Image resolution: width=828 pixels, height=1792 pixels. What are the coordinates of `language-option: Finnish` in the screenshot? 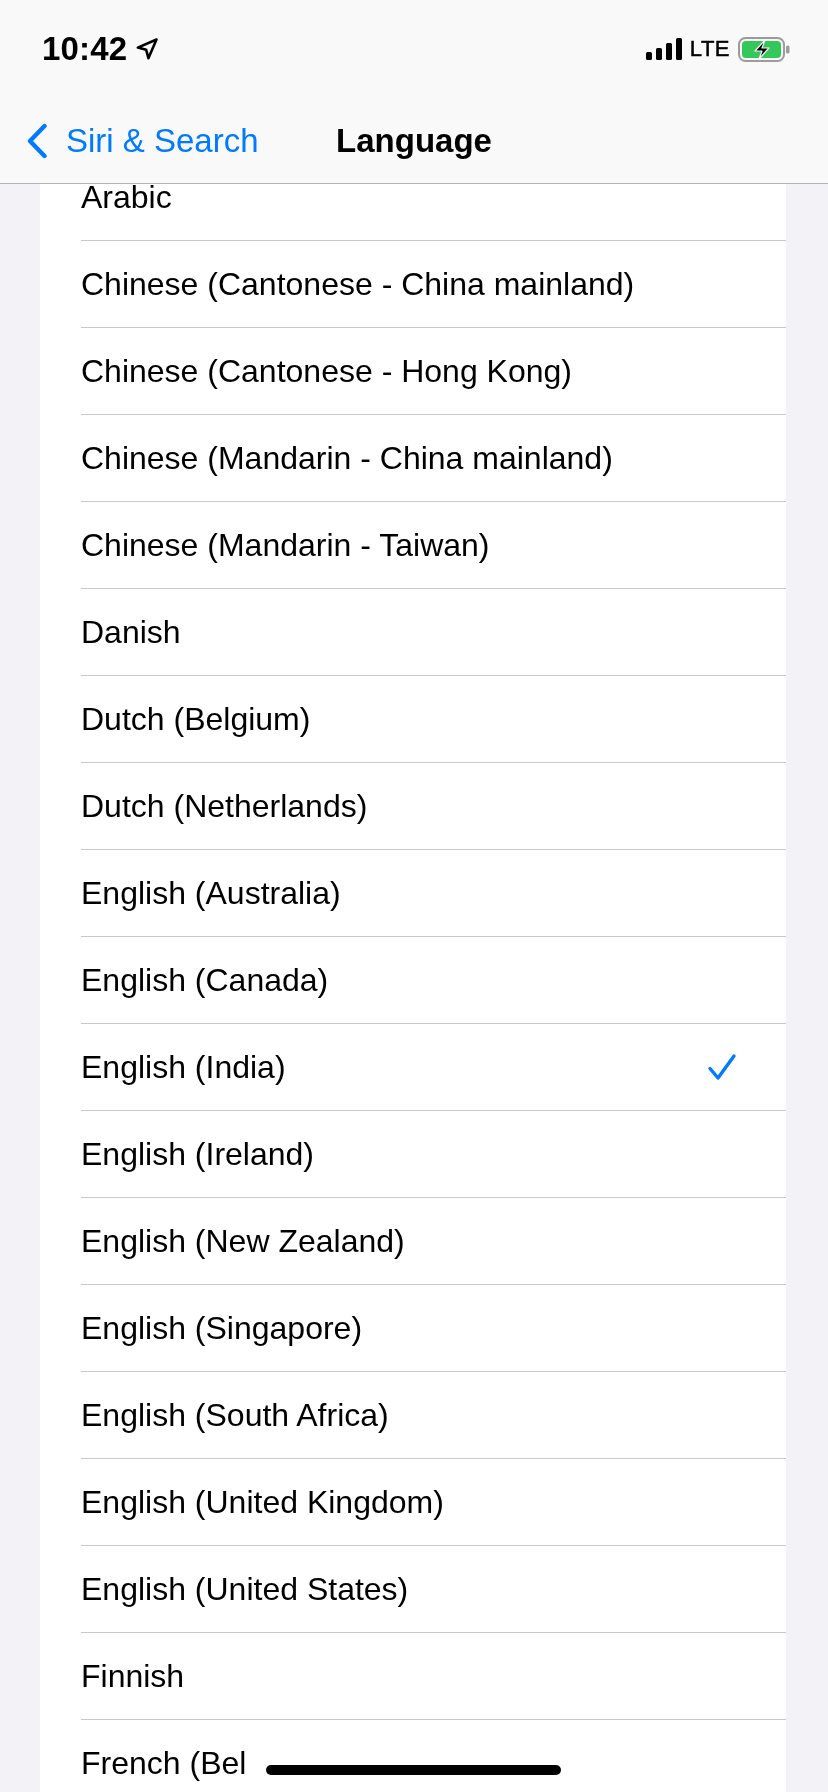 It's located at (413, 1676).